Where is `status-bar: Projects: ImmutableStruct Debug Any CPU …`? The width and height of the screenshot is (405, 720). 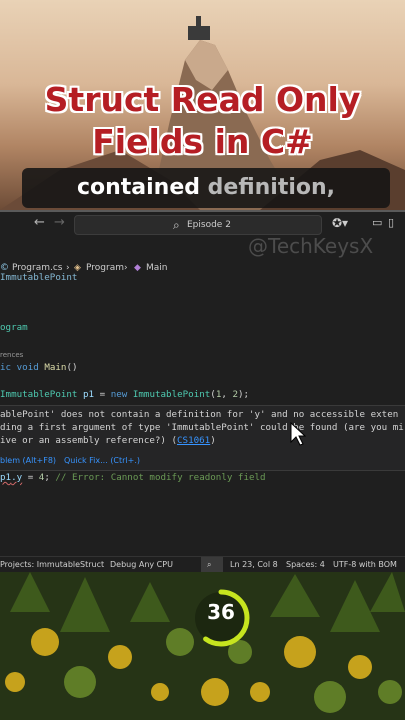 status-bar: Projects: ImmutableStruct Debug Any CPU … is located at coordinates (202, 564).